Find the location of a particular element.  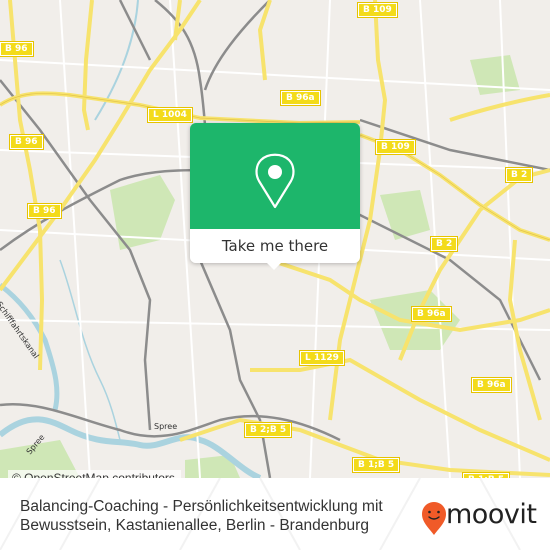

take-me-there-button: Take me there is located at coordinates (275, 246).